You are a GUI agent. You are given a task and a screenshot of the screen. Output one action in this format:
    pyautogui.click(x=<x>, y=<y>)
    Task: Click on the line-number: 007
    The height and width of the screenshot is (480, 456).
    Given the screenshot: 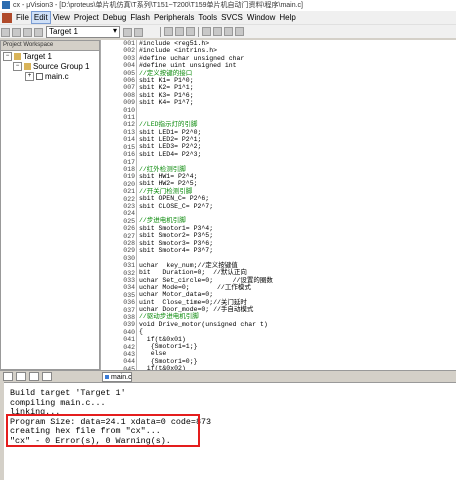 What is the action you would take?
    pyautogui.click(x=129, y=88)
    